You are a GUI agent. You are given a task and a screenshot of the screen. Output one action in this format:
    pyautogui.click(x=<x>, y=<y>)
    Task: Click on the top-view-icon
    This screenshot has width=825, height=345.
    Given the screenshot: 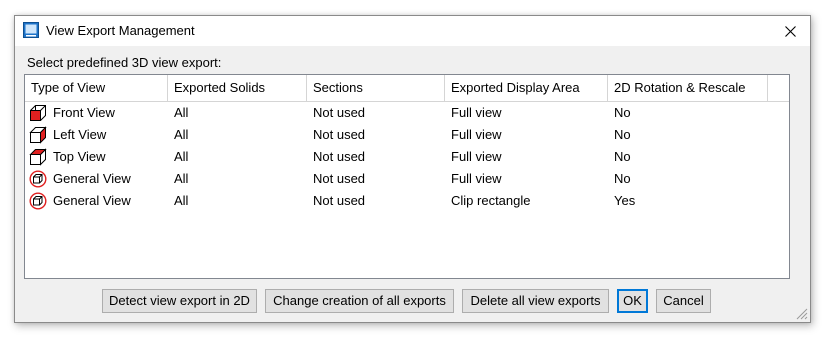 What is the action you would take?
    pyautogui.click(x=38, y=157)
    